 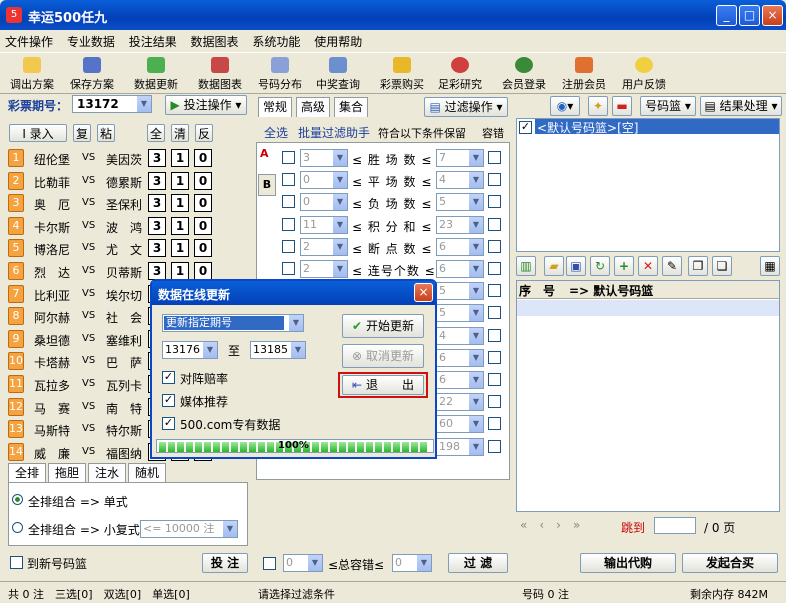 I want to click on filter-min-select: 11 ▼, so click(x=324, y=224).